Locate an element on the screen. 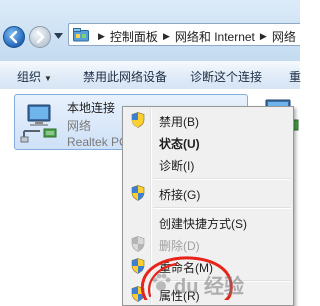 This screenshot has height=306, width=320. menu-item-label: 诊断(I) is located at coordinates (177, 166).